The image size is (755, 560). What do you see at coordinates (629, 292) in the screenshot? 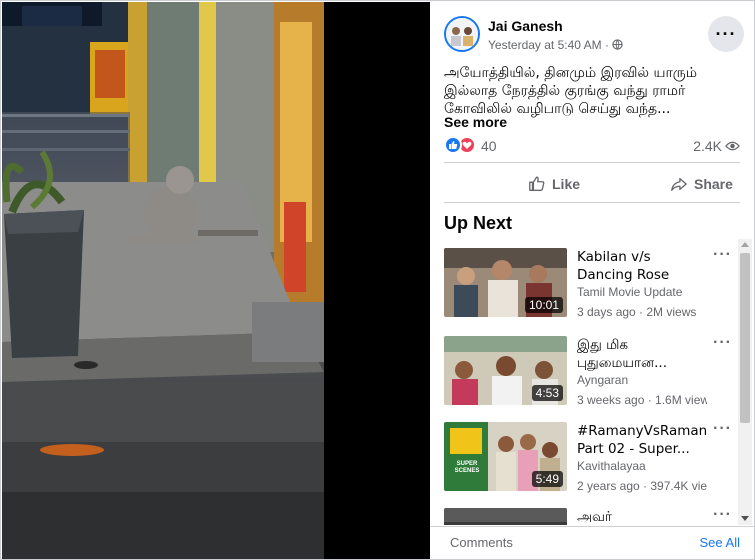
I see `video-channel: Tamil Movie Update` at bounding box center [629, 292].